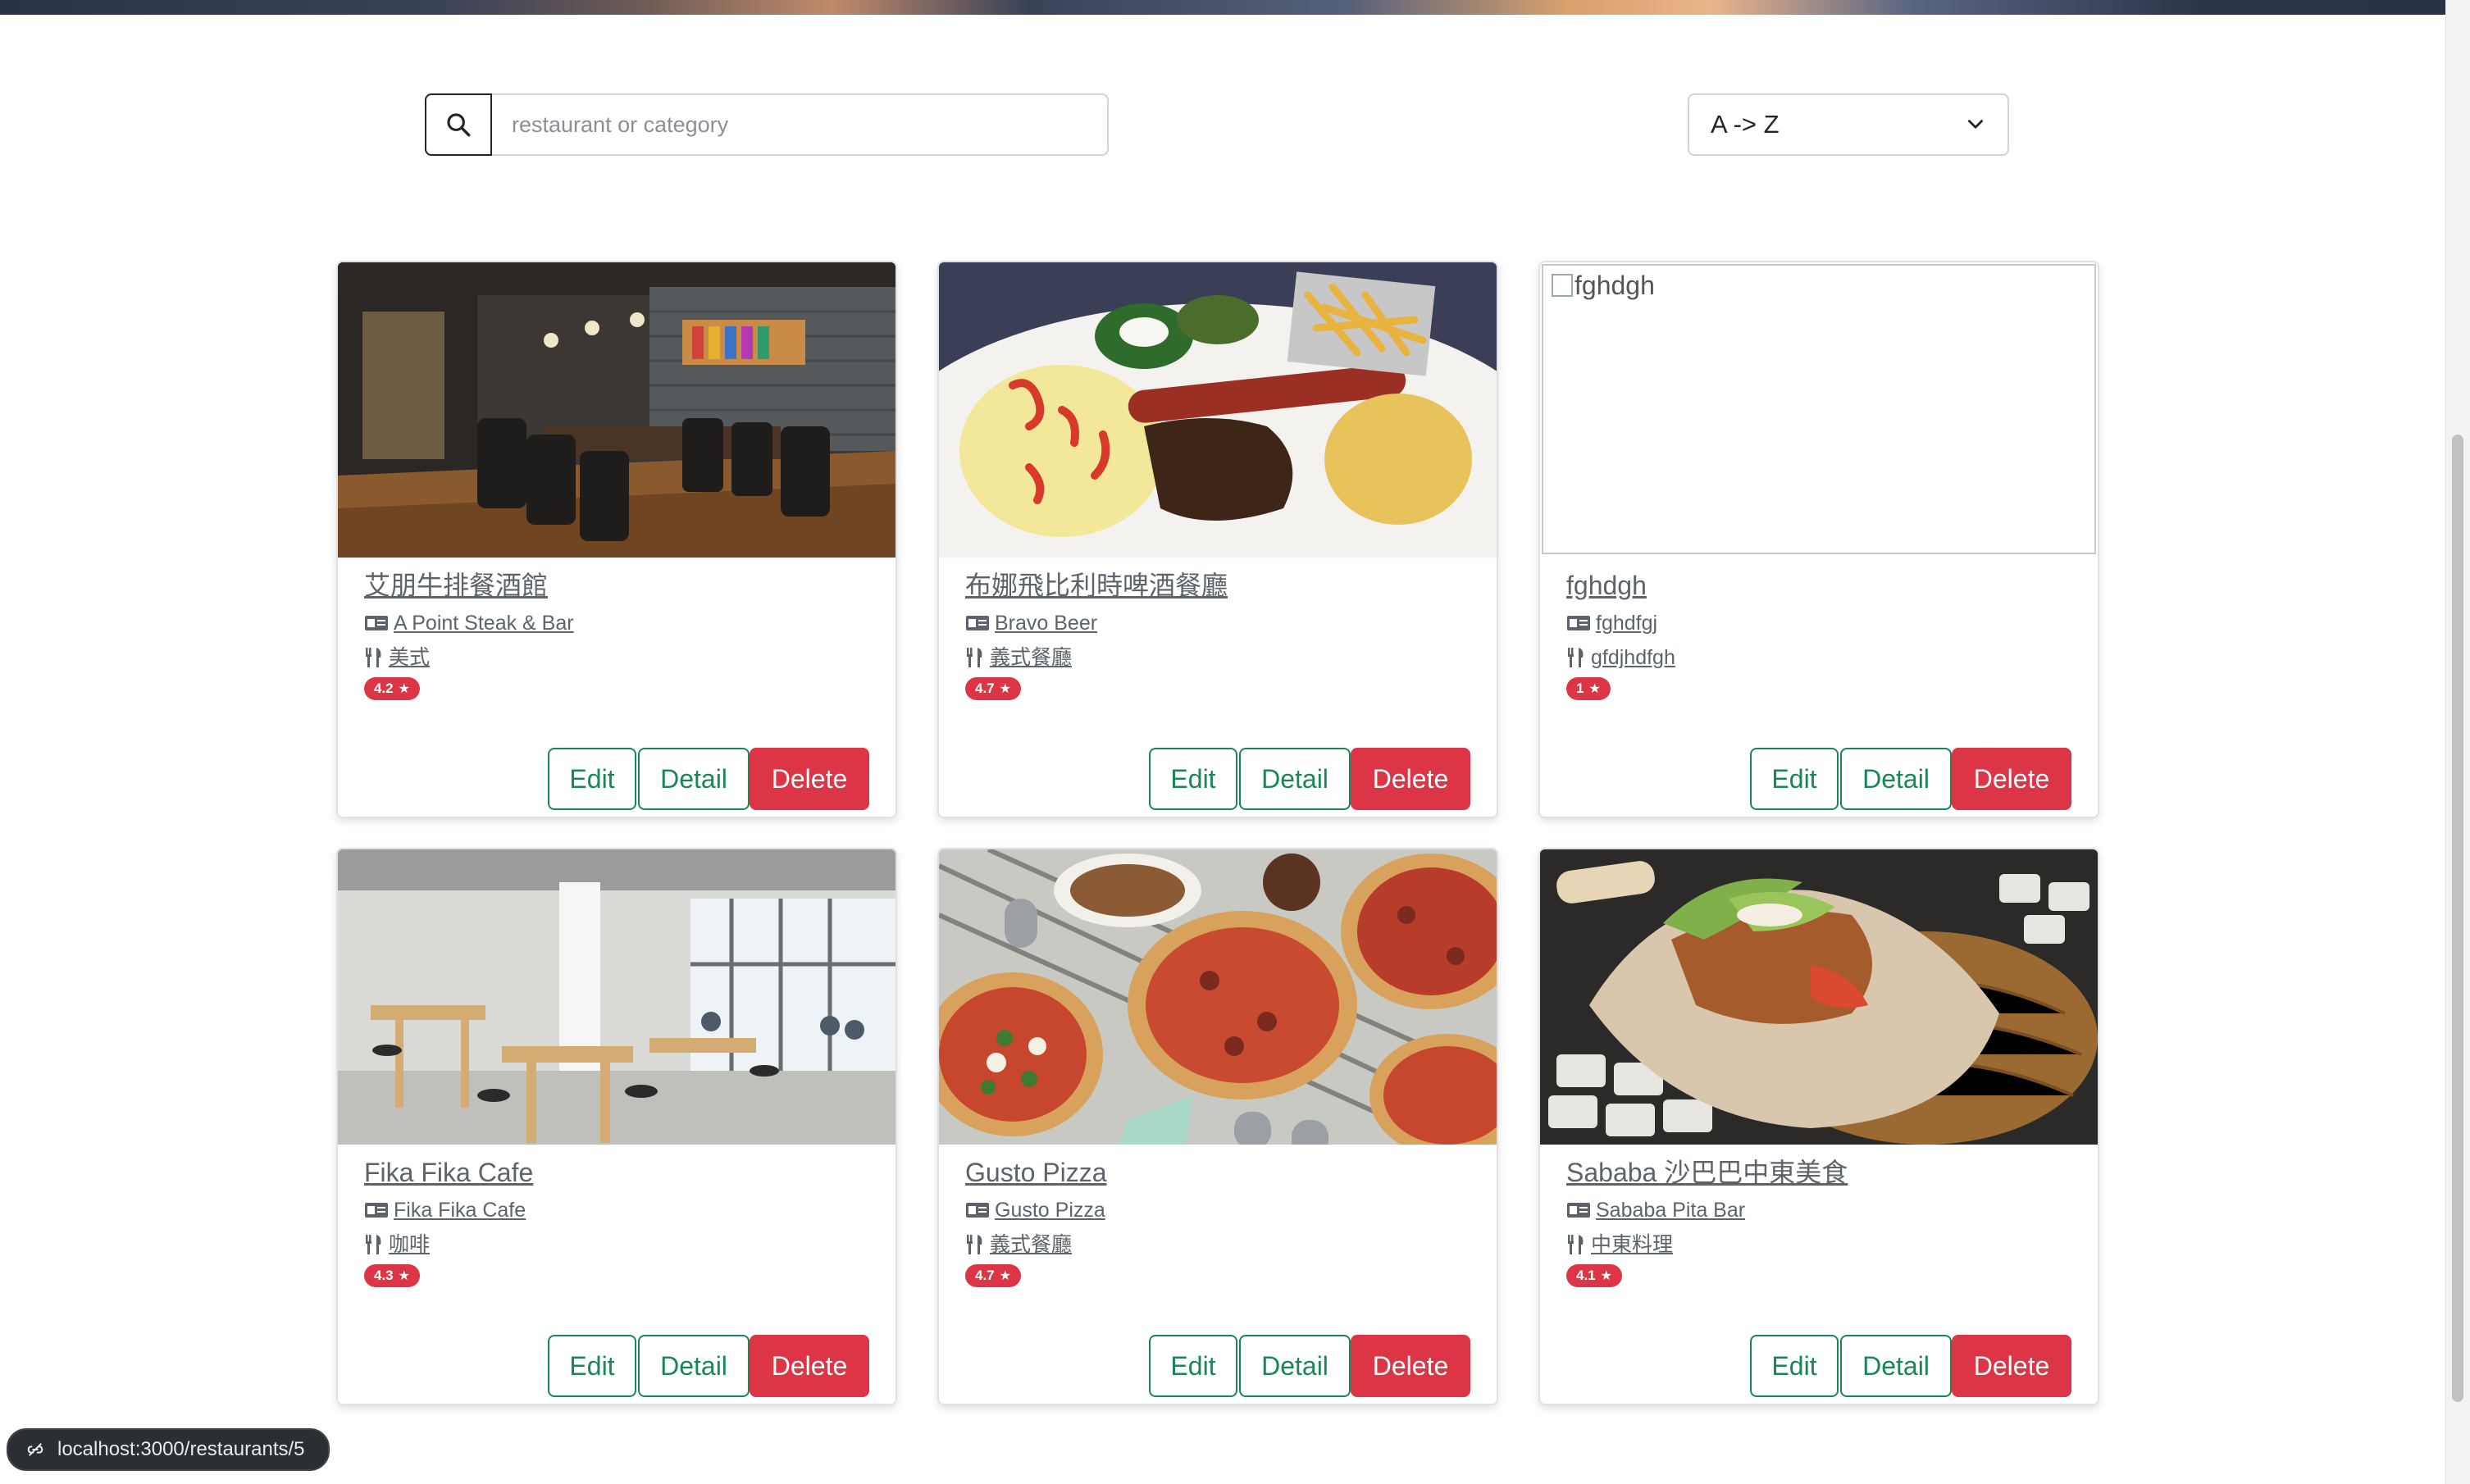 The width and height of the screenshot is (2470, 1484). What do you see at coordinates (800, 124) in the screenshot?
I see `search-input` at bounding box center [800, 124].